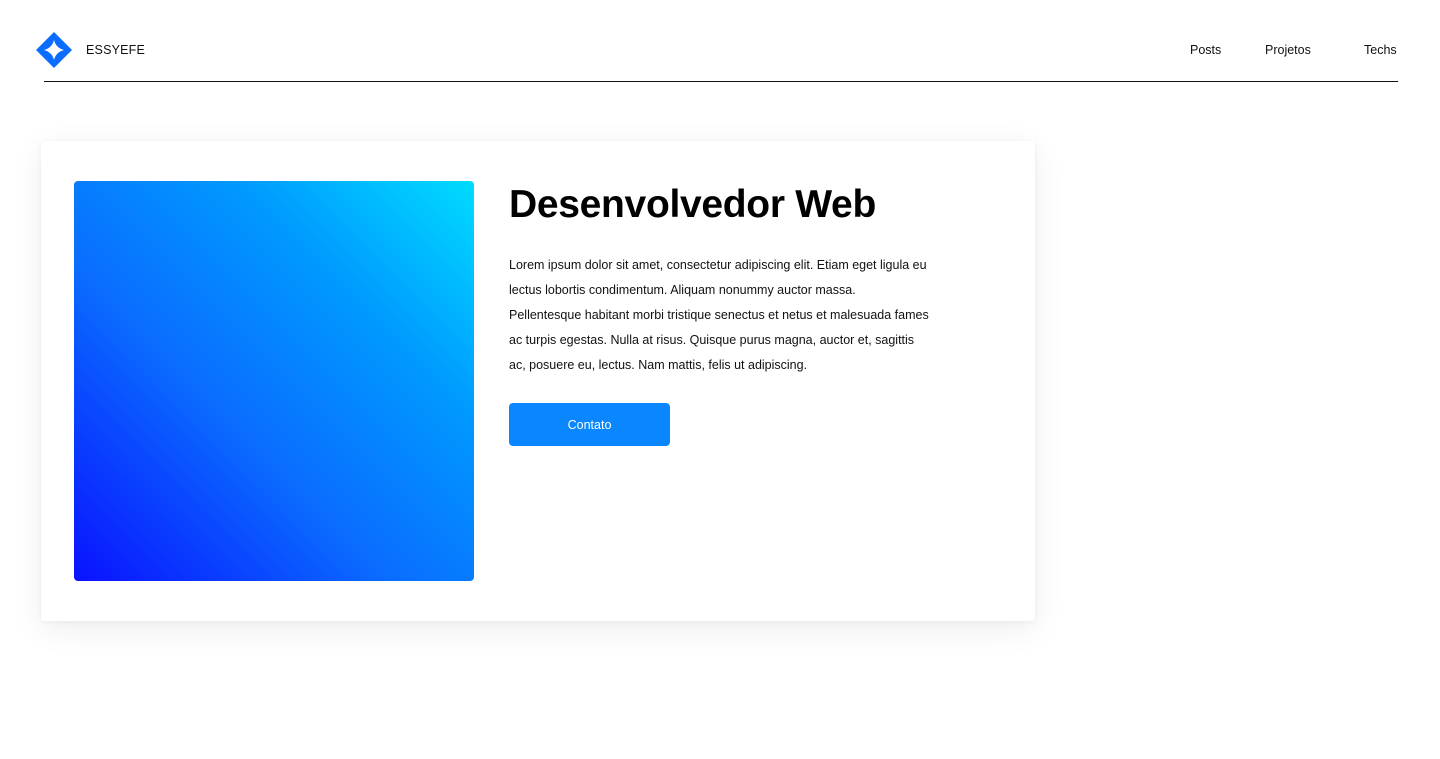  Describe the element at coordinates (1205, 50) in the screenshot. I see `nav-link-posts: Posts` at that location.